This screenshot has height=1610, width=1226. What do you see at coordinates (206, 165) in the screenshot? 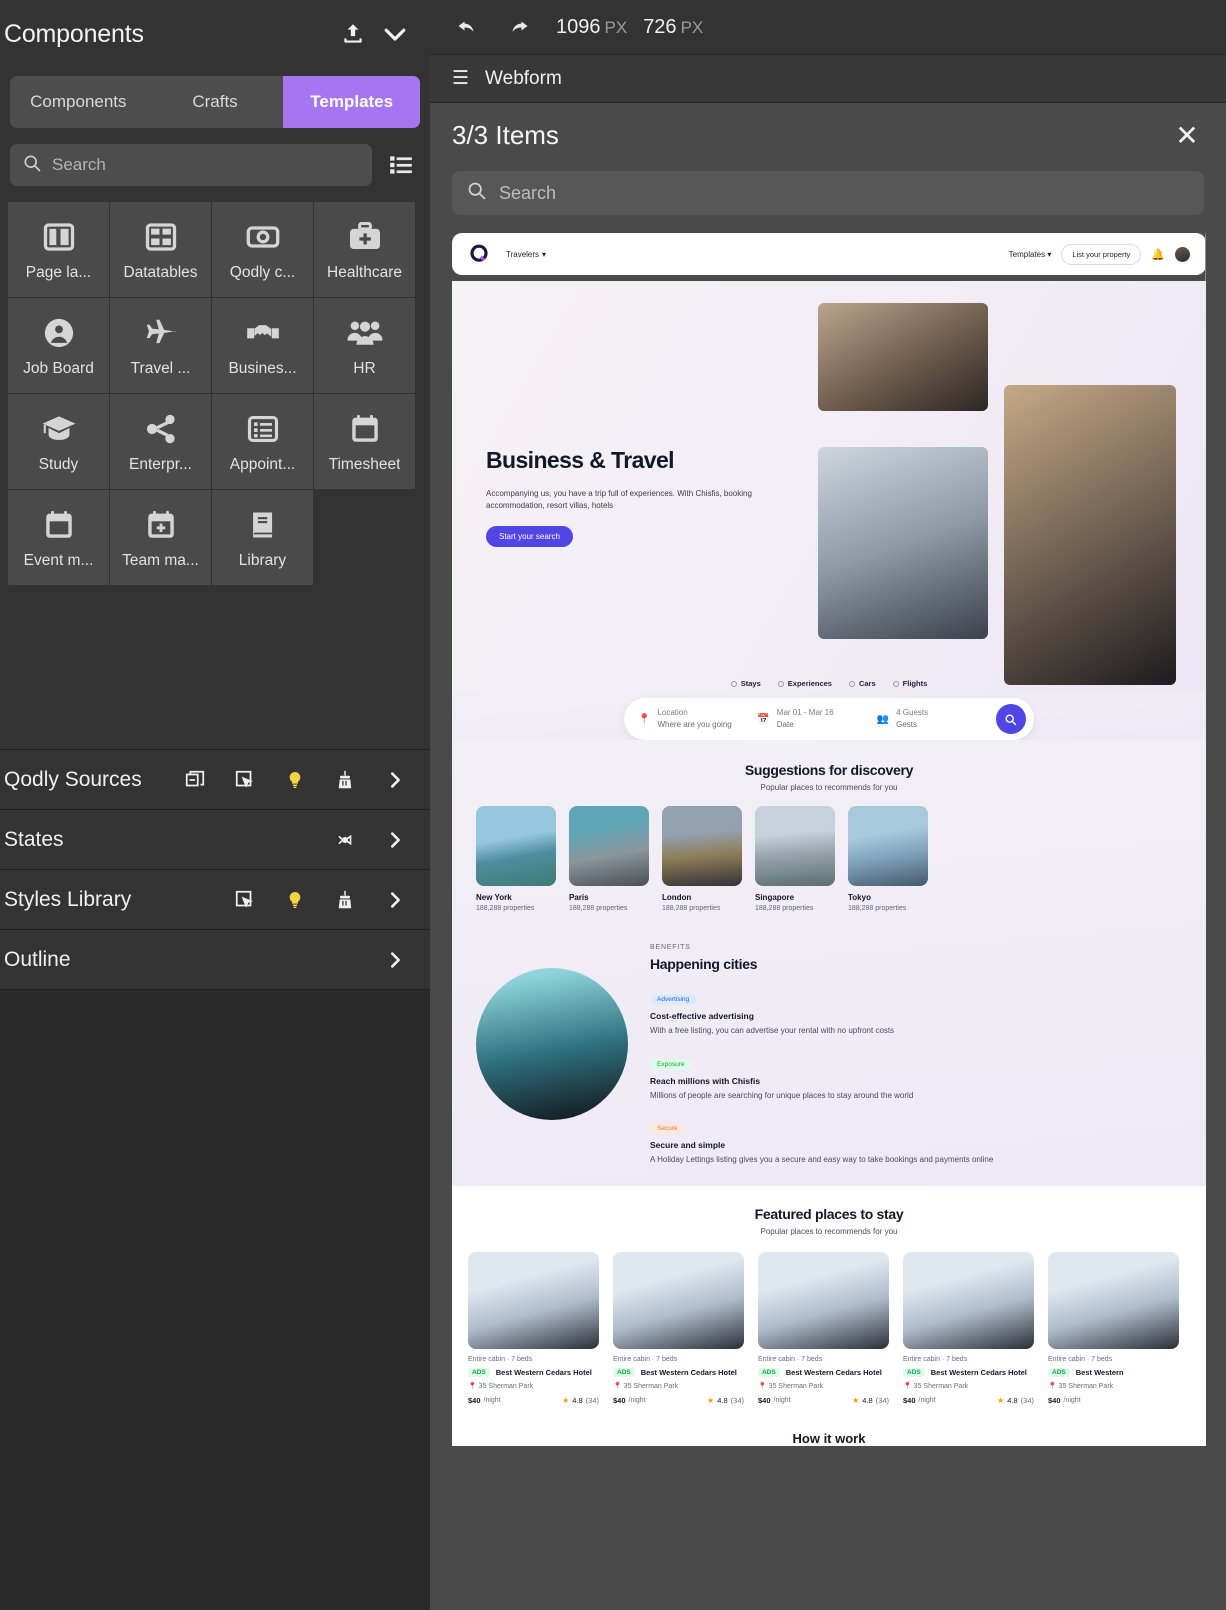
I see `search-input` at bounding box center [206, 165].